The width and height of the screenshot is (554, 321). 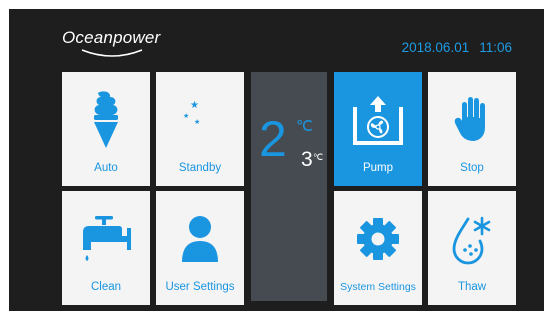 I want to click on pump-button: Pump, so click(x=378, y=129).